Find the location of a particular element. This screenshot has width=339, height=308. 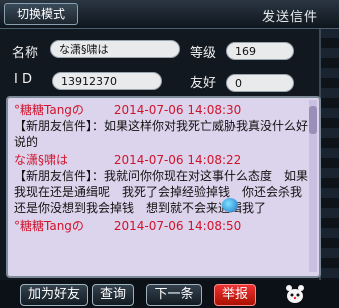

chat-scrollbar is located at coordinates (313, 186).